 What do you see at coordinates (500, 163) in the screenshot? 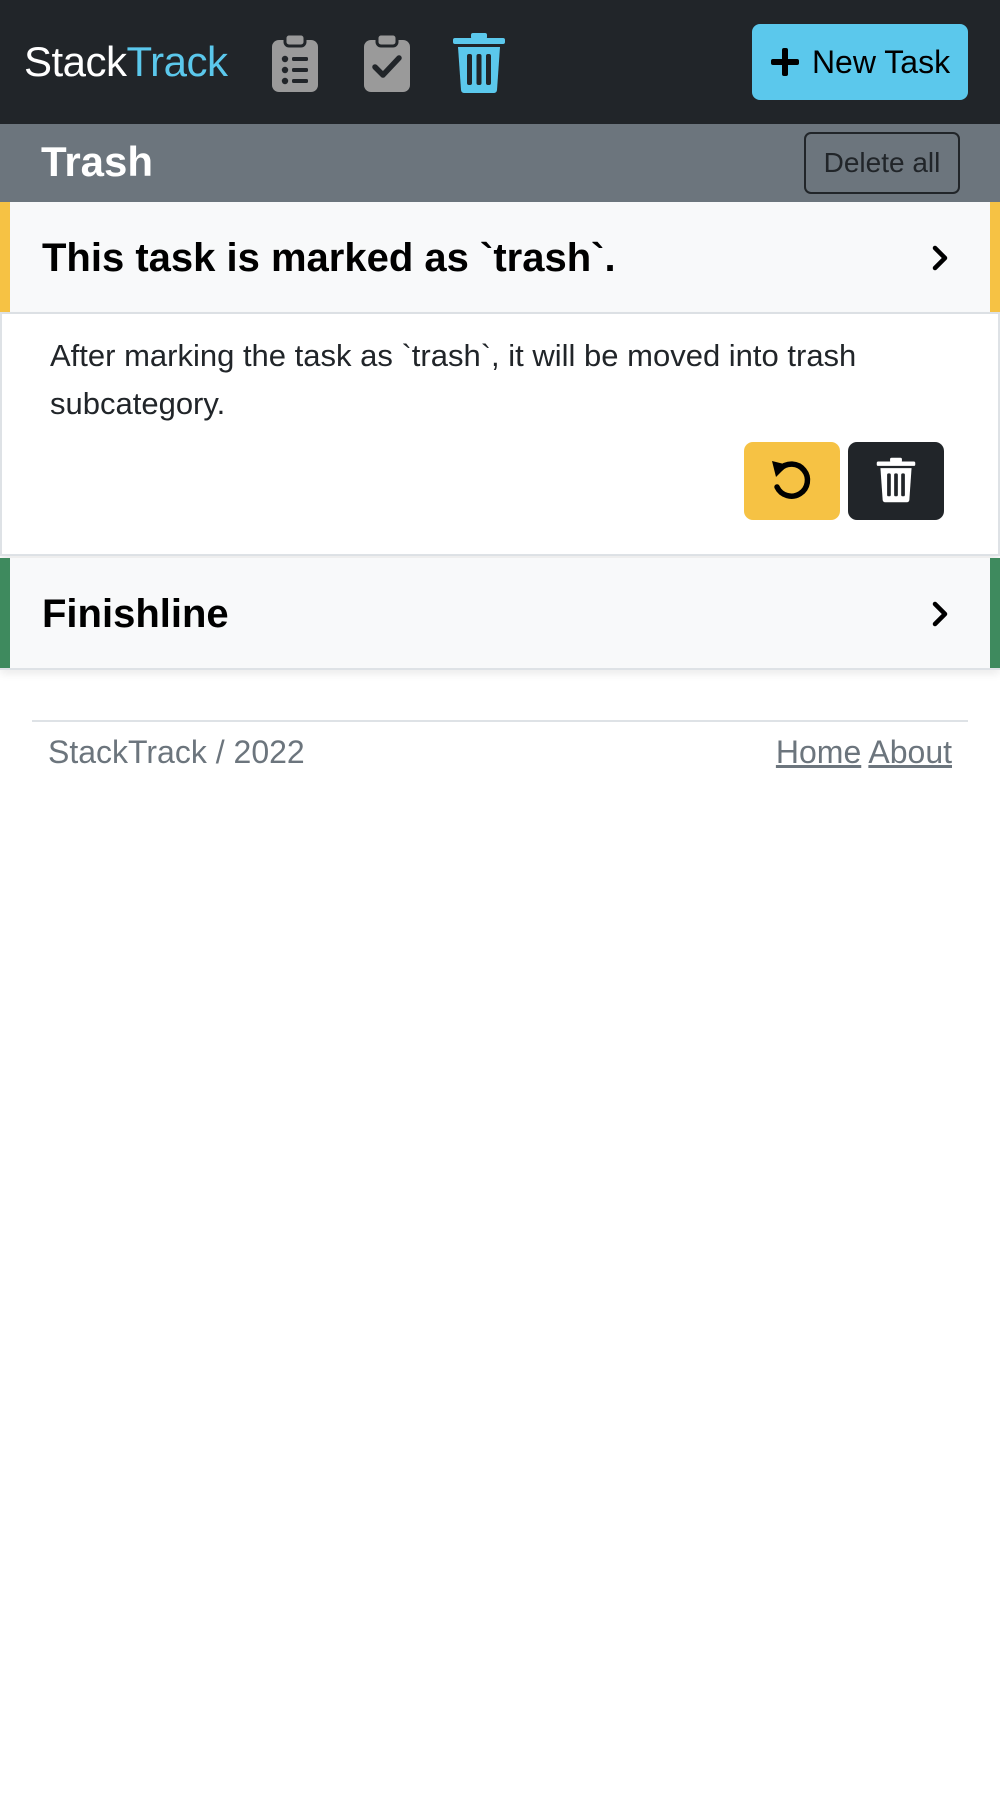
I see `section-header: Trash Delete all` at bounding box center [500, 163].